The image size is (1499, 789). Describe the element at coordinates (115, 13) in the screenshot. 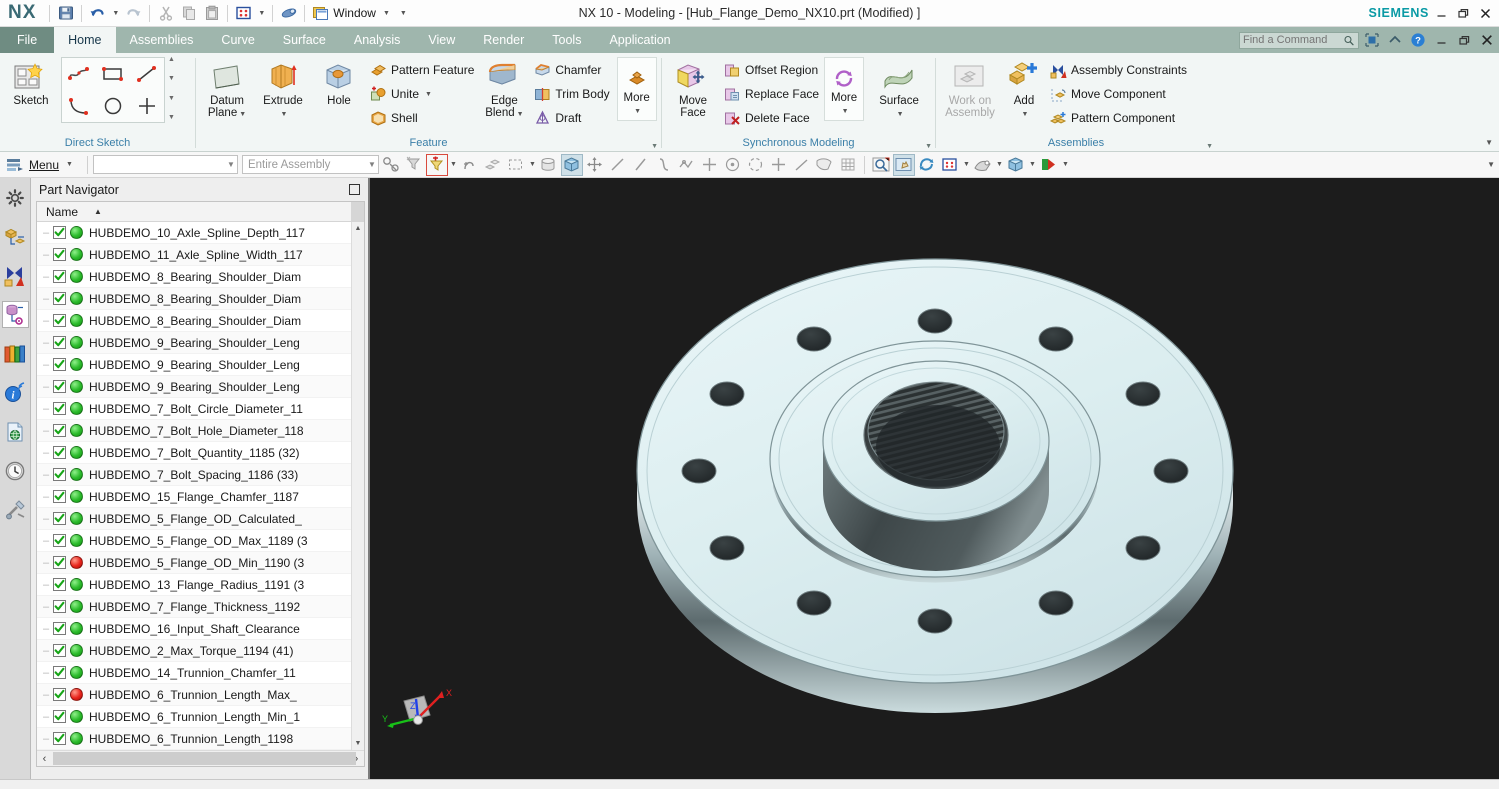

I see `undo-dropdown-caret: ▼` at that location.